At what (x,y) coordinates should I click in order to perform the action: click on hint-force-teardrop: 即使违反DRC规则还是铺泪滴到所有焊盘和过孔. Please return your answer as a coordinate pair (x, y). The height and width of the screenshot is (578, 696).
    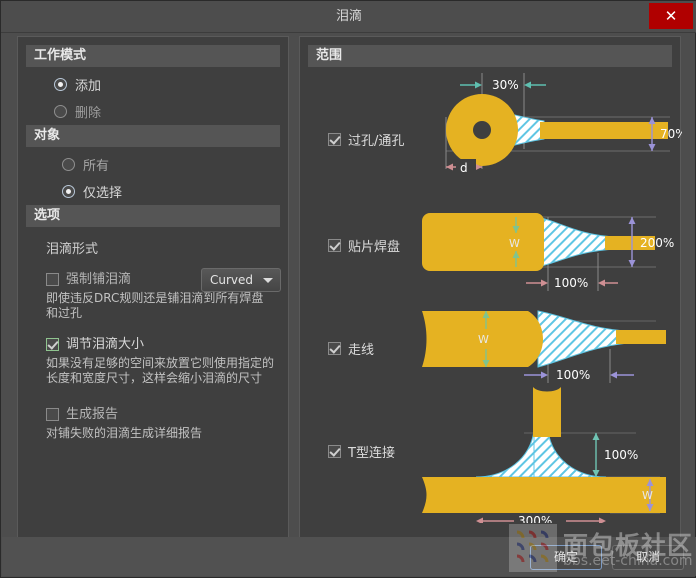
    Looking at the image, I should click on (155, 305).